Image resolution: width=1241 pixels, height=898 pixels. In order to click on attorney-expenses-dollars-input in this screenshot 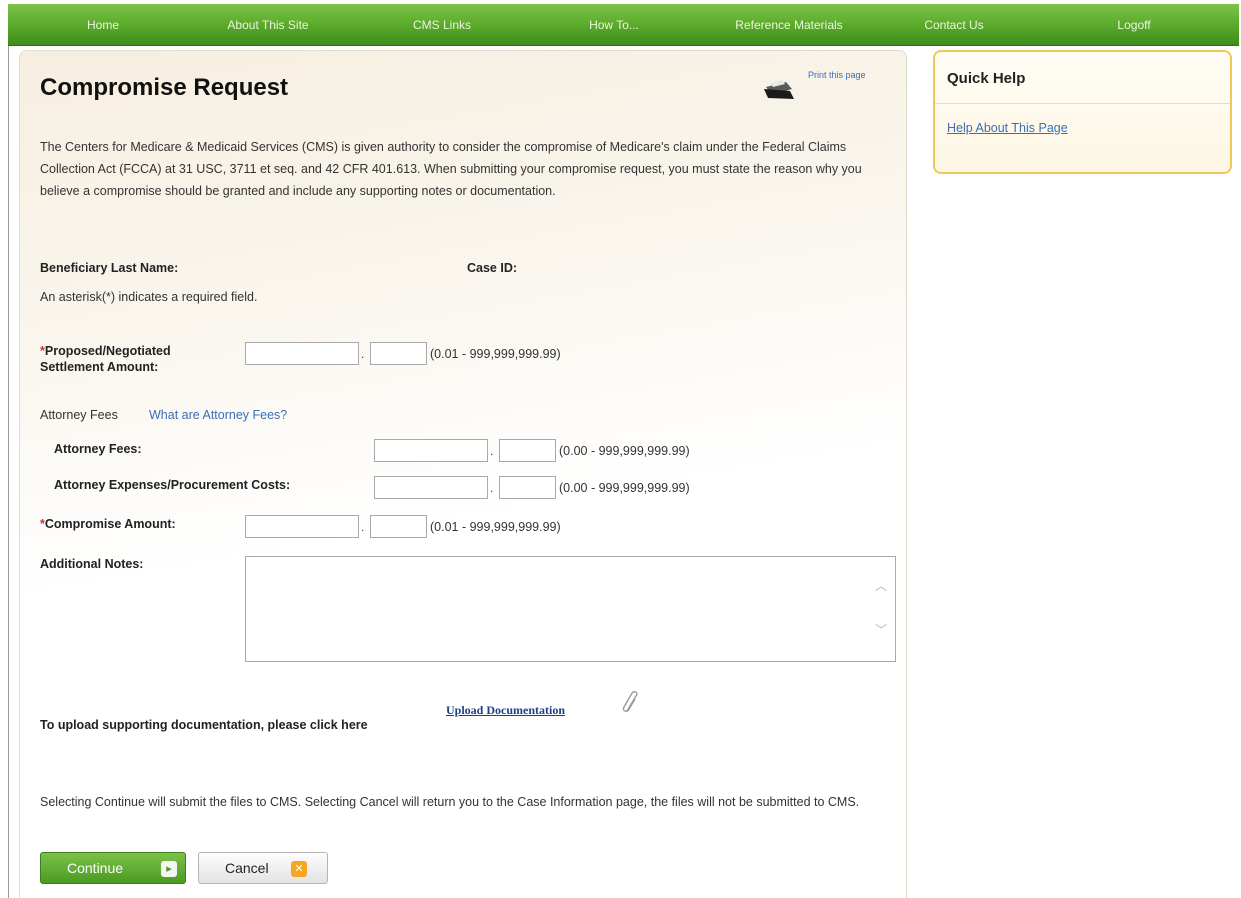, I will do `click(431, 487)`.